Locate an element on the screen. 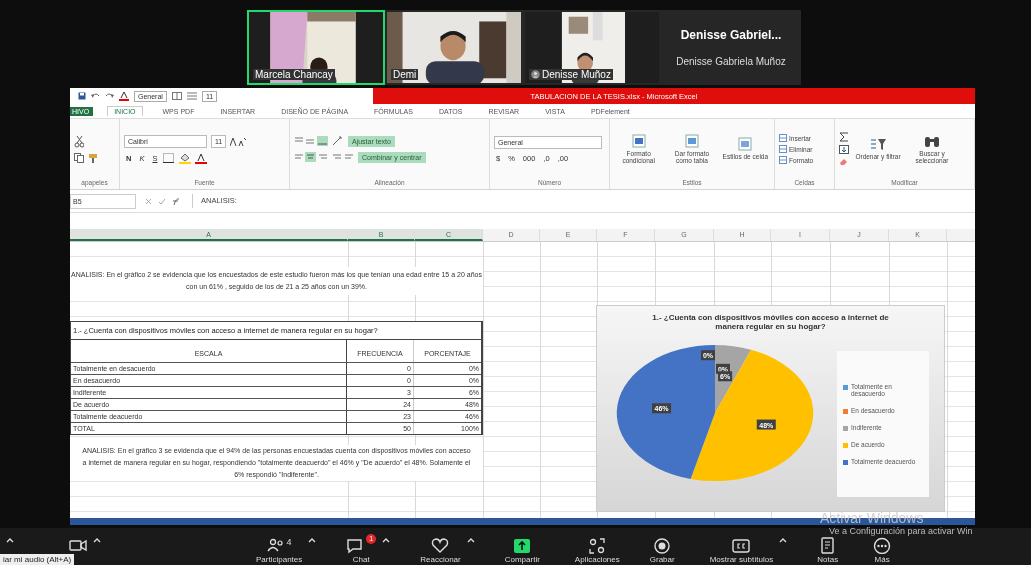 The height and width of the screenshot is (565, 1031). record-icon is located at coordinates (662, 545).